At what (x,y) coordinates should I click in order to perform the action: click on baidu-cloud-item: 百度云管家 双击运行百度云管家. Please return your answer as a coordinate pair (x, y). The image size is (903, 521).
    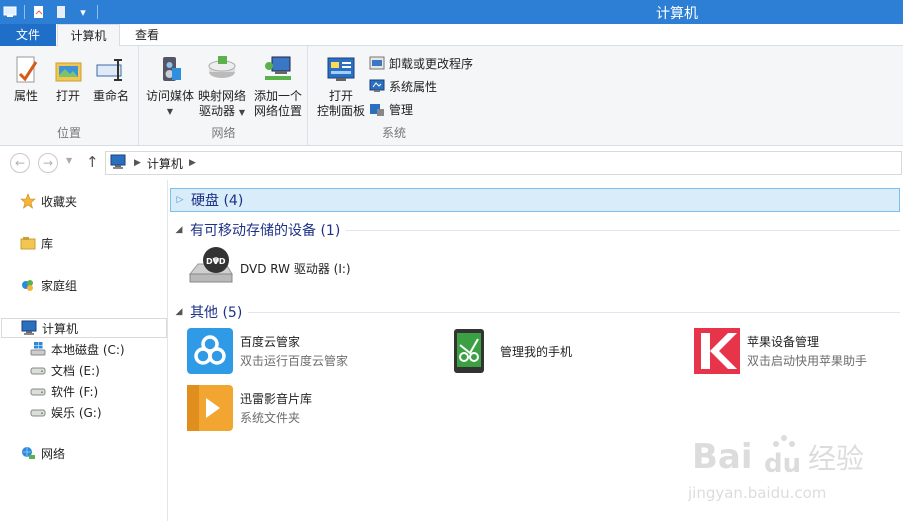
    Looking at the image, I should click on (267, 351).